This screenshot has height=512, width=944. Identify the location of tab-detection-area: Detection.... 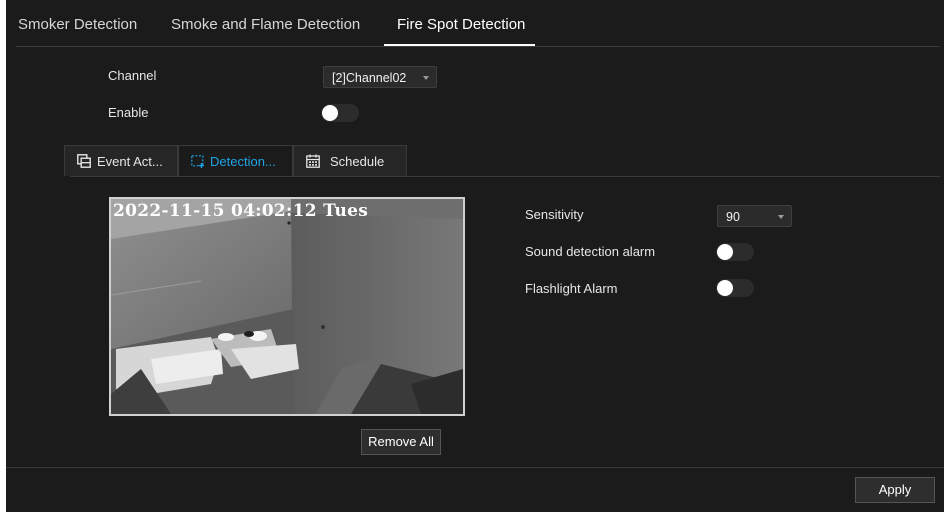
(235, 160).